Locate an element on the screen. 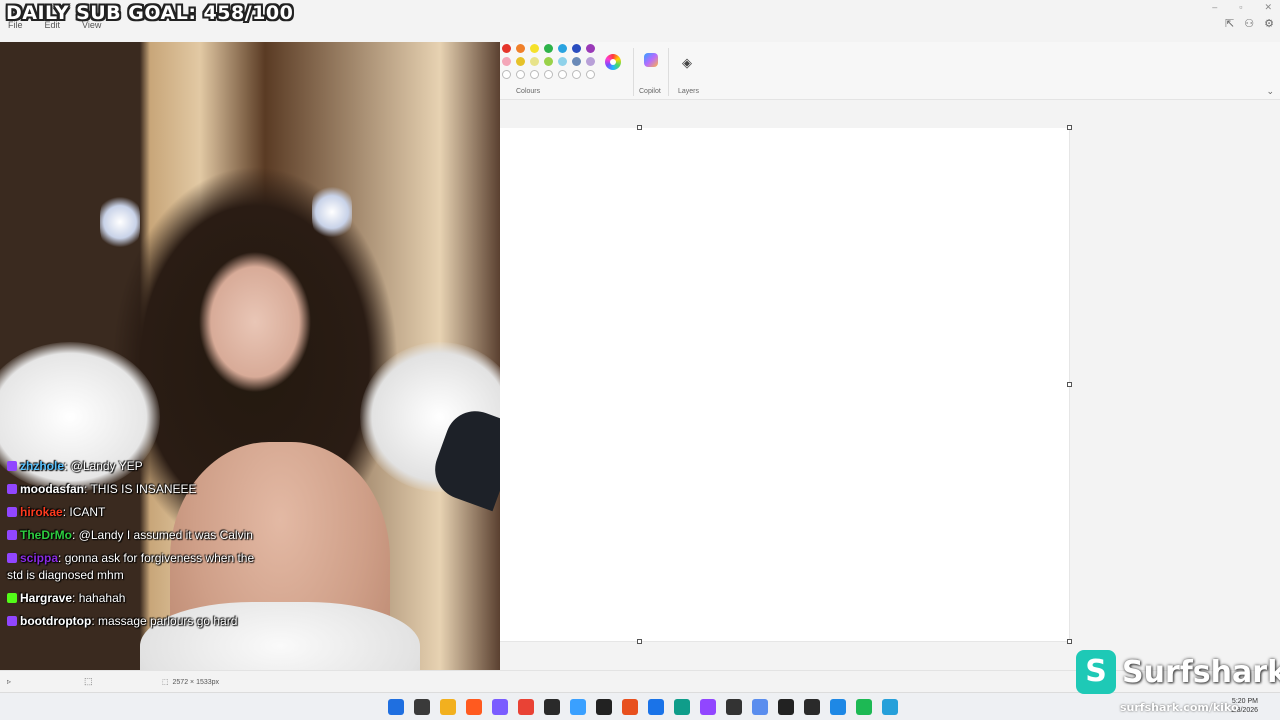 This screenshot has height=720, width=1280. chat-message: TheDrMo: @Landy I assumed it was Calvin is located at coordinates (135, 535).